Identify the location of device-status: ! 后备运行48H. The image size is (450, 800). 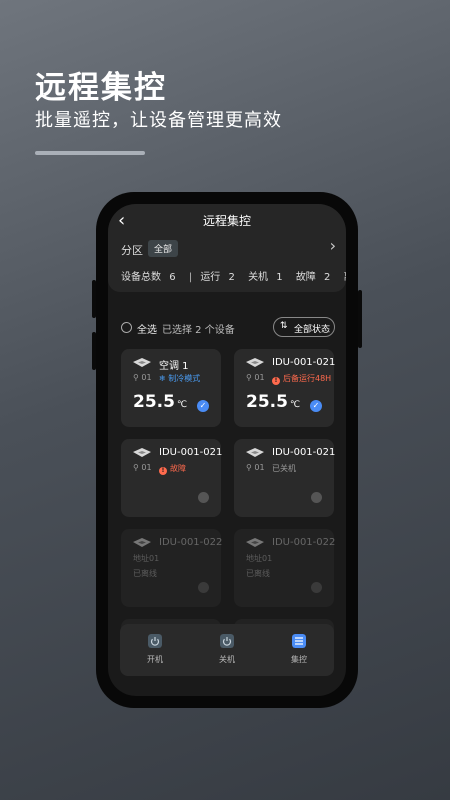
(301, 379).